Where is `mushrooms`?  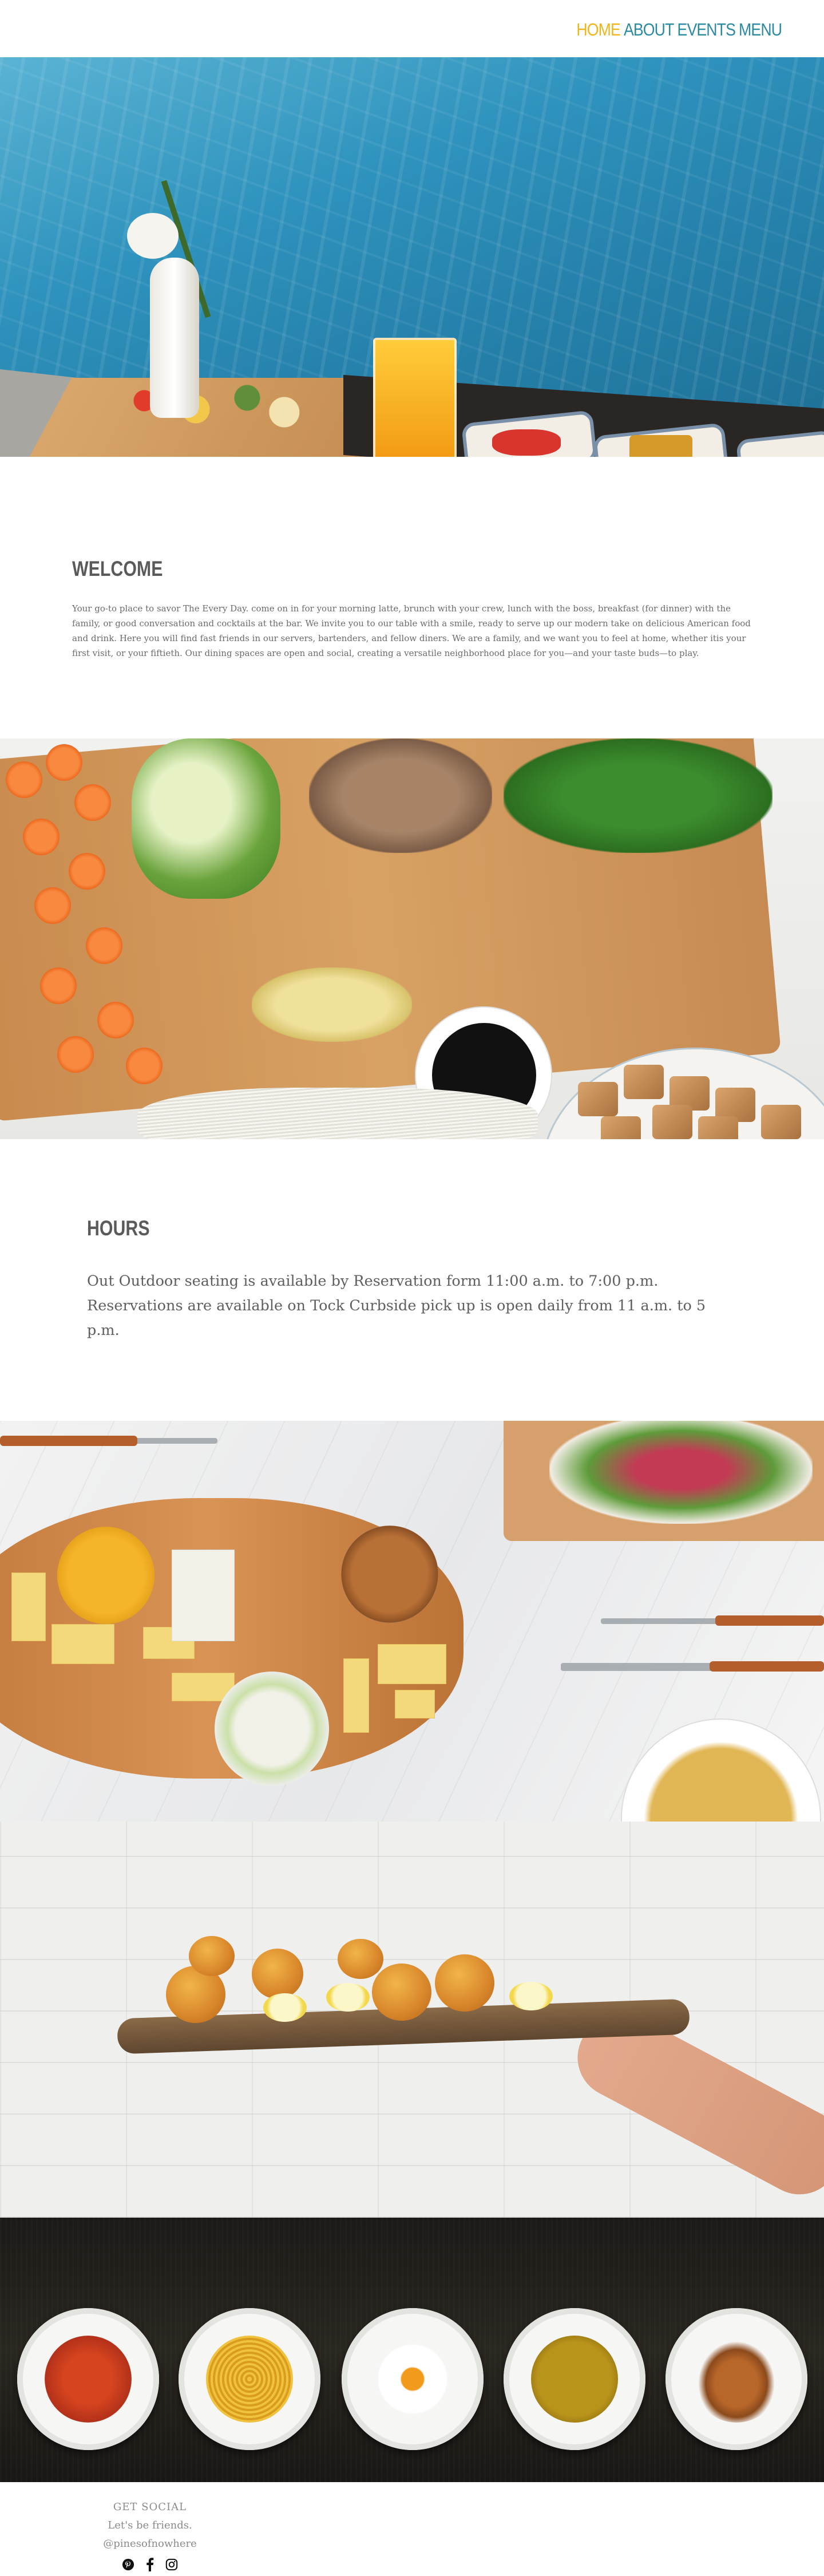
mushrooms is located at coordinates (400, 795).